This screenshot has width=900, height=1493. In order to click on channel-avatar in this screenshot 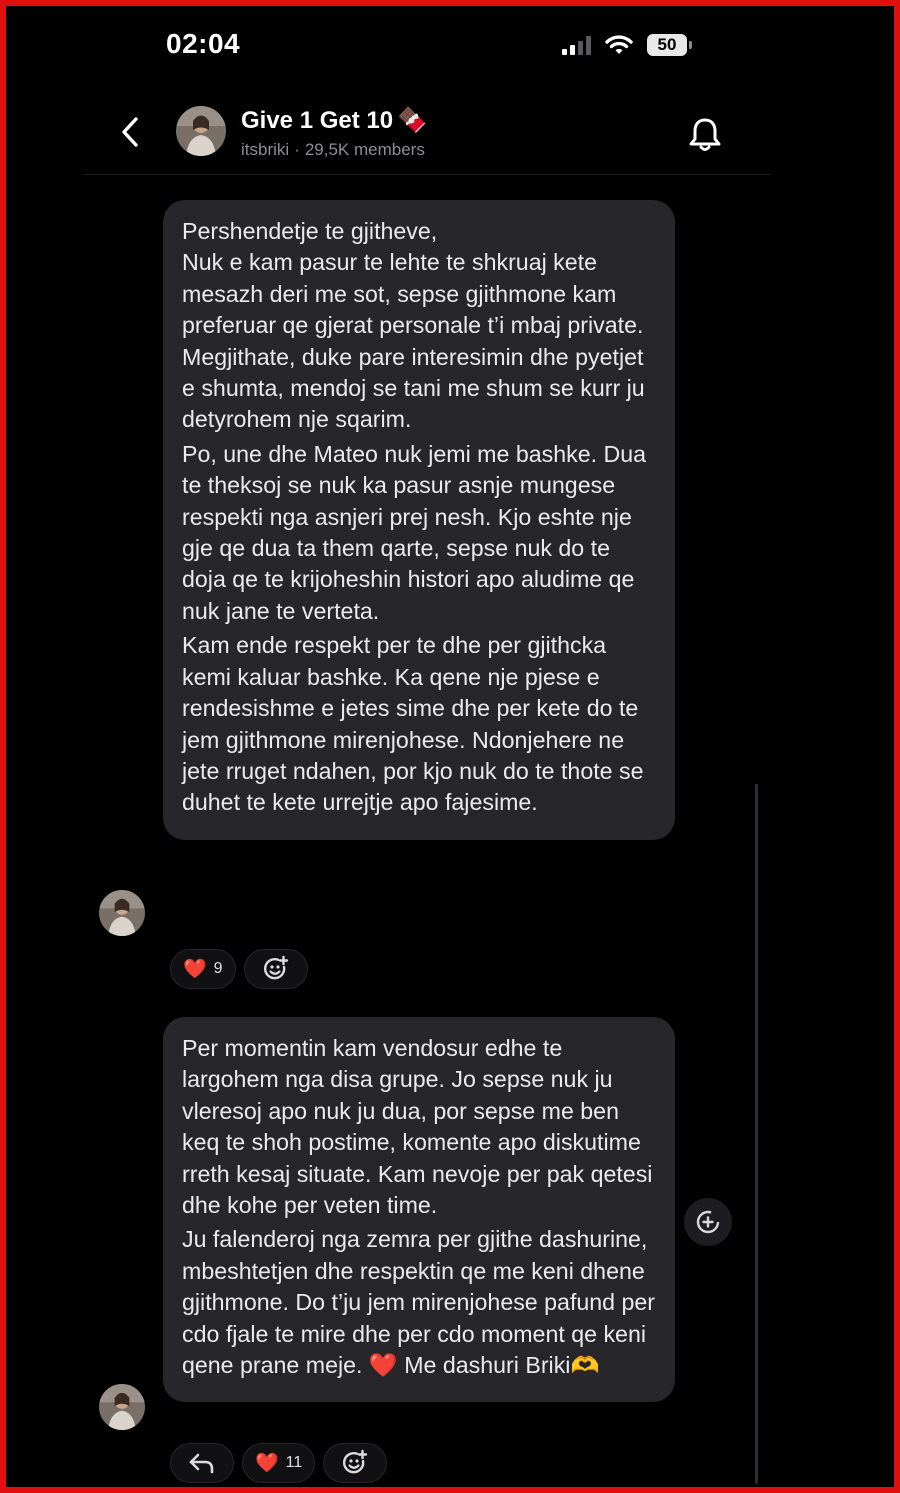, I will do `click(201, 131)`.